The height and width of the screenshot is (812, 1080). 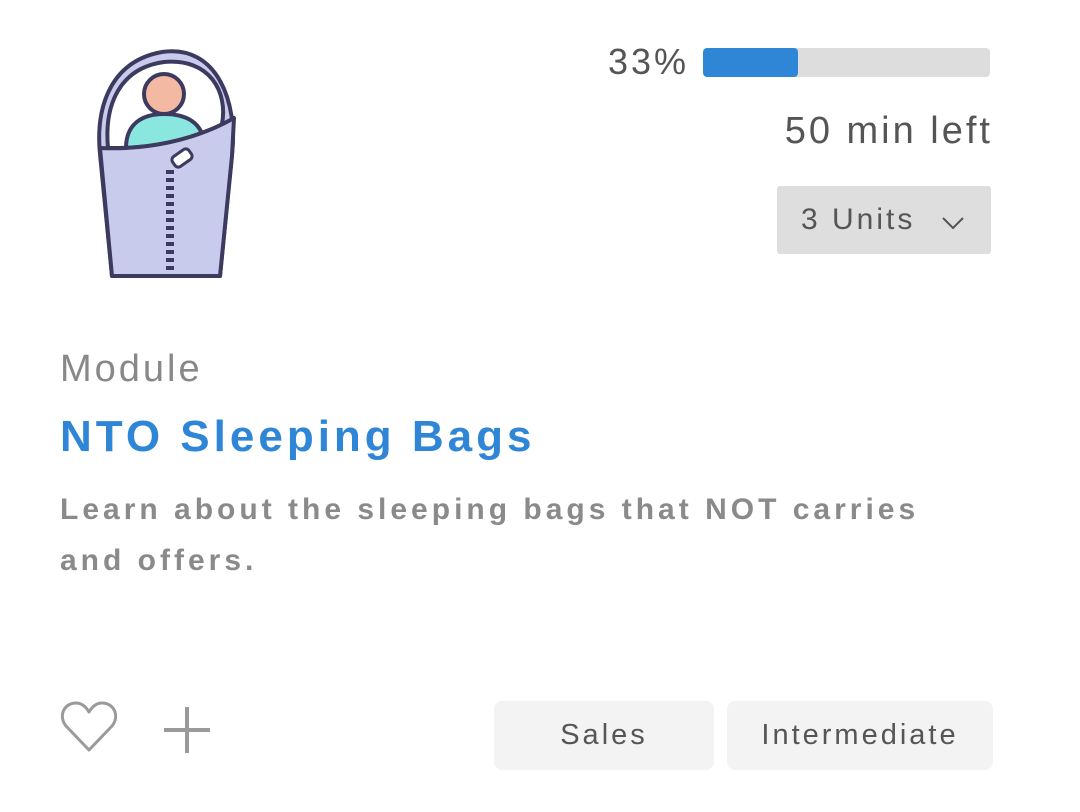 I want to click on sleeping-bag-icon, so click(x=166, y=163).